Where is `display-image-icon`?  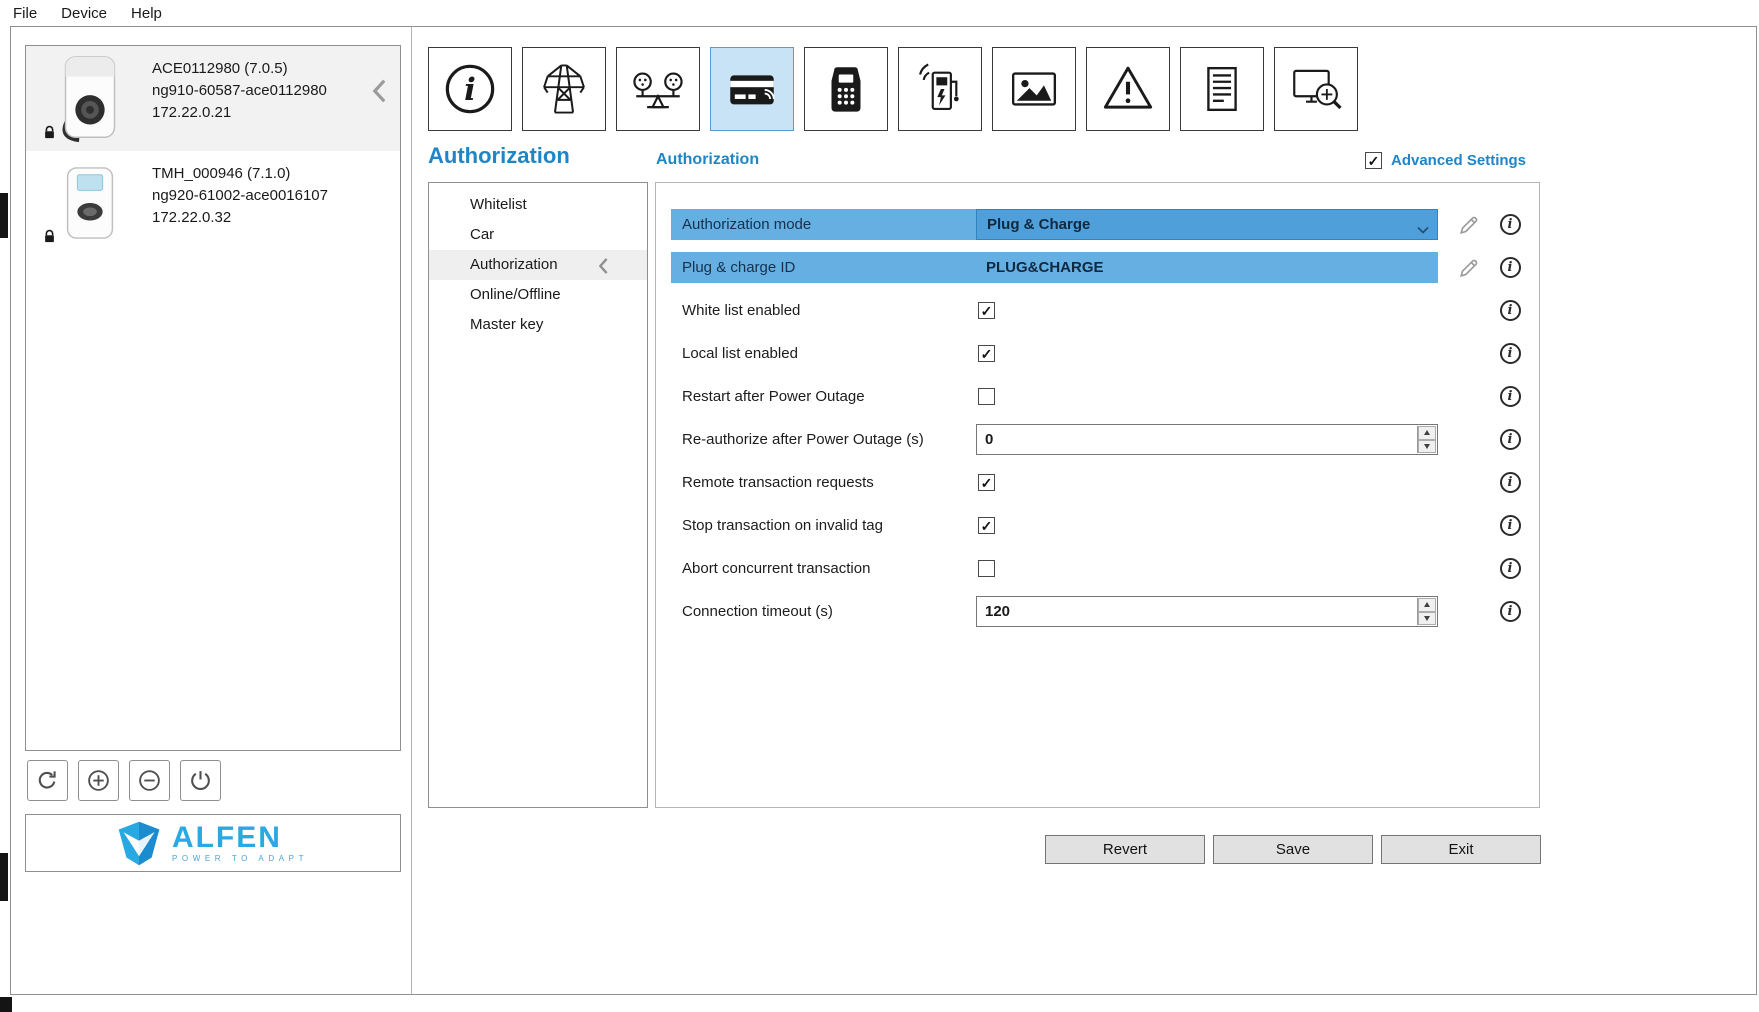 display-image-icon is located at coordinates (1034, 89).